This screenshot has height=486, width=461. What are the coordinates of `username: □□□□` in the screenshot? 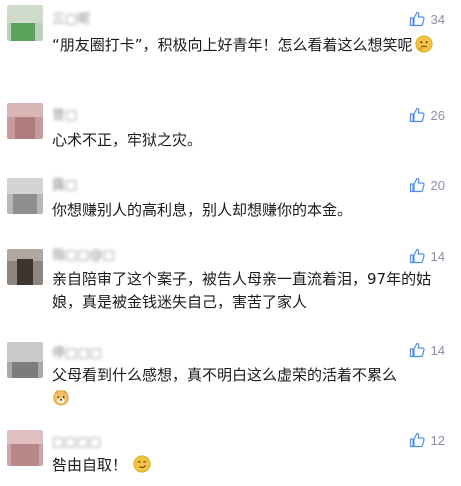 It's located at (76, 443).